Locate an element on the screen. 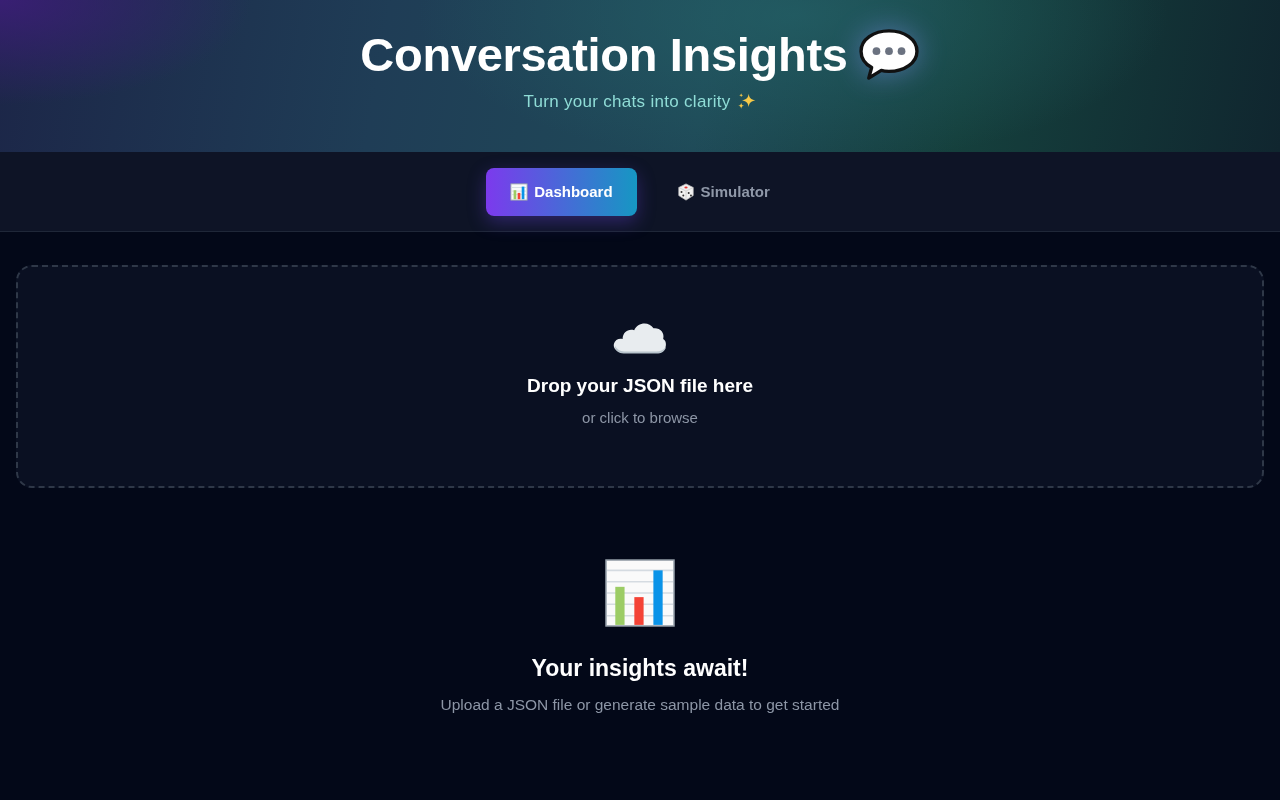 Image resolution: width=1280 pixels, height=800 pixels. drop-zone-title: Drop your JSON file here is located at coordinates (640, 386).